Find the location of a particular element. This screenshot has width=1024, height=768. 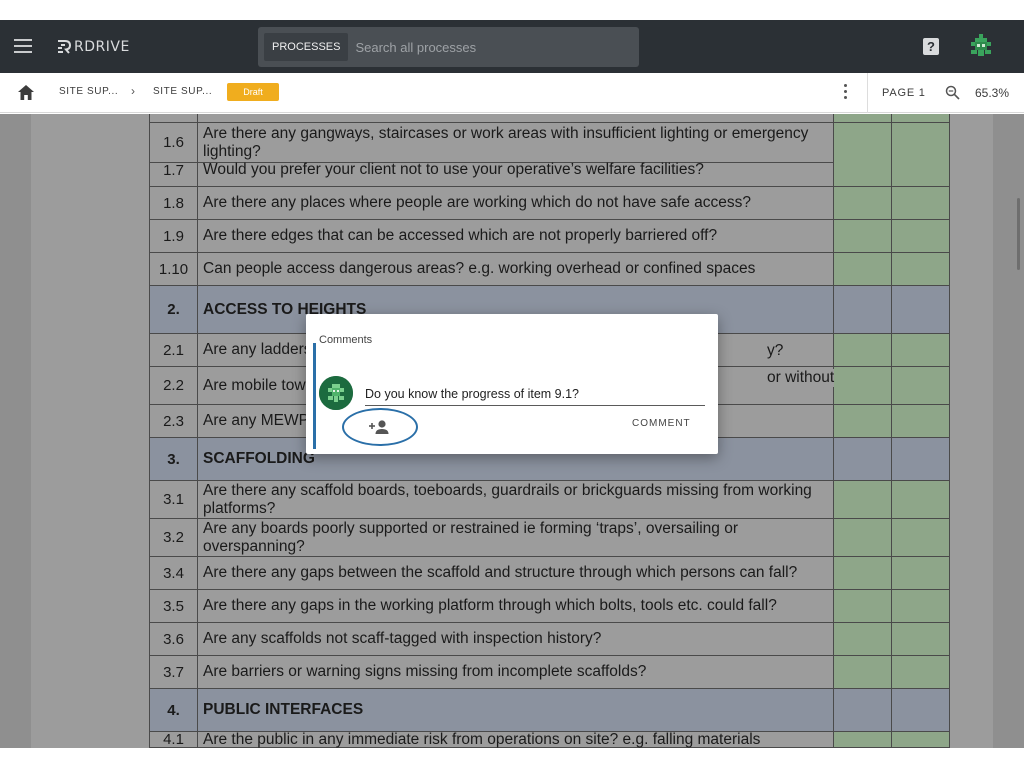

add-person-icon is located at coordinates (379, 427).